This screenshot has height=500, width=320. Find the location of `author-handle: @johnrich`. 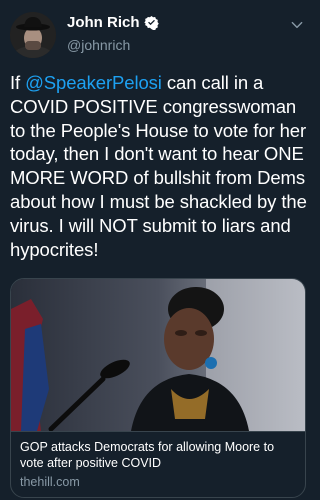

author-handle: @johnrich is located at coordinates (98, 45).